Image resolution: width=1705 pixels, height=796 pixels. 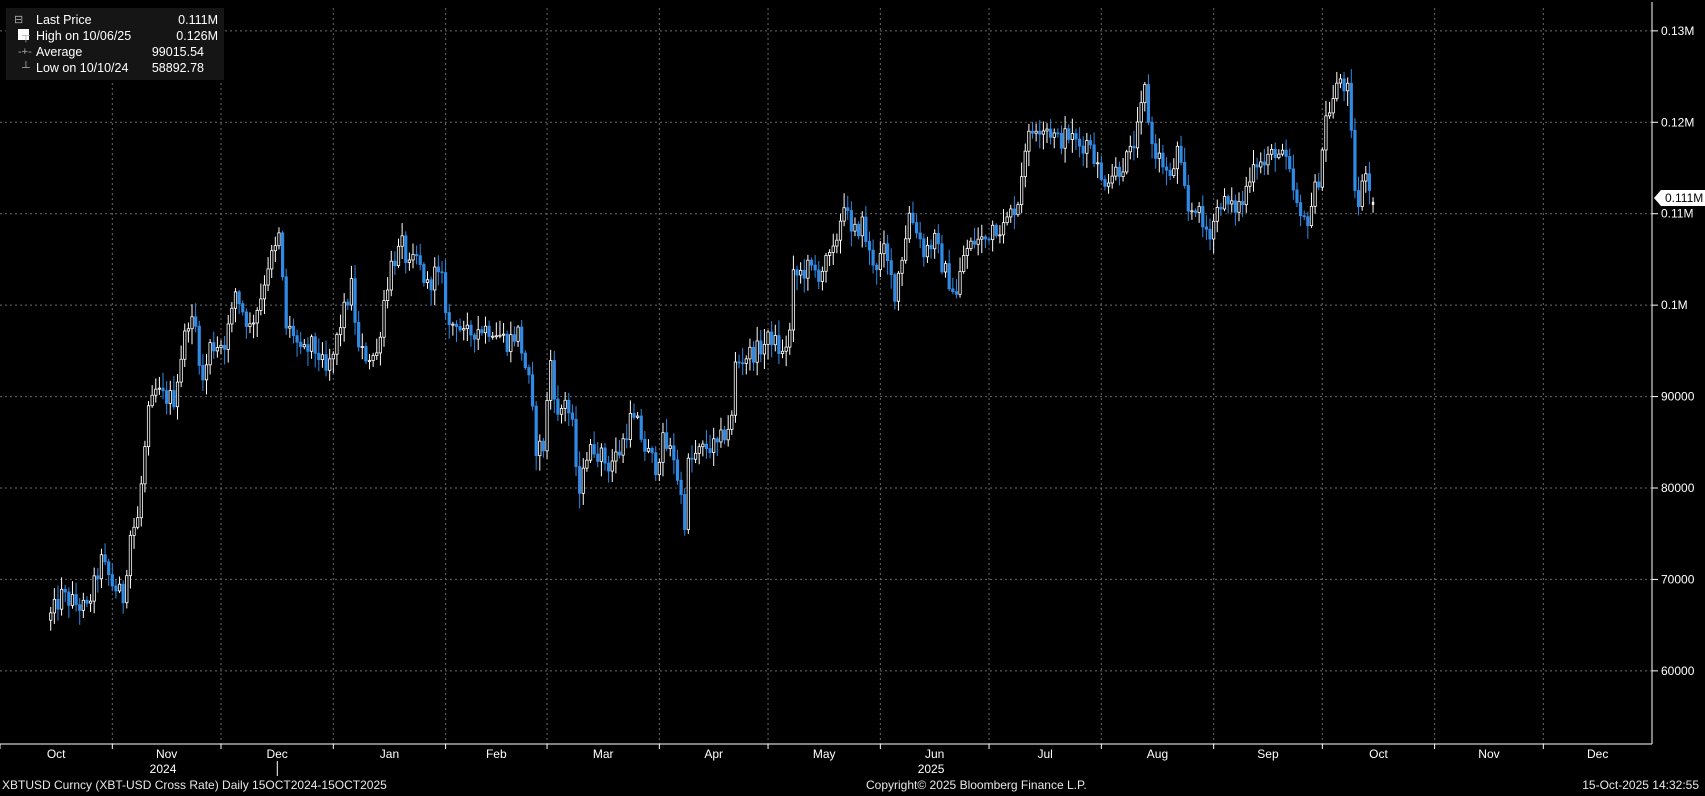 What do you see at coordinates (1157, 754) in the screenshot?
I see `x-tick-label: Aug` at bounding box center [1157, 754].